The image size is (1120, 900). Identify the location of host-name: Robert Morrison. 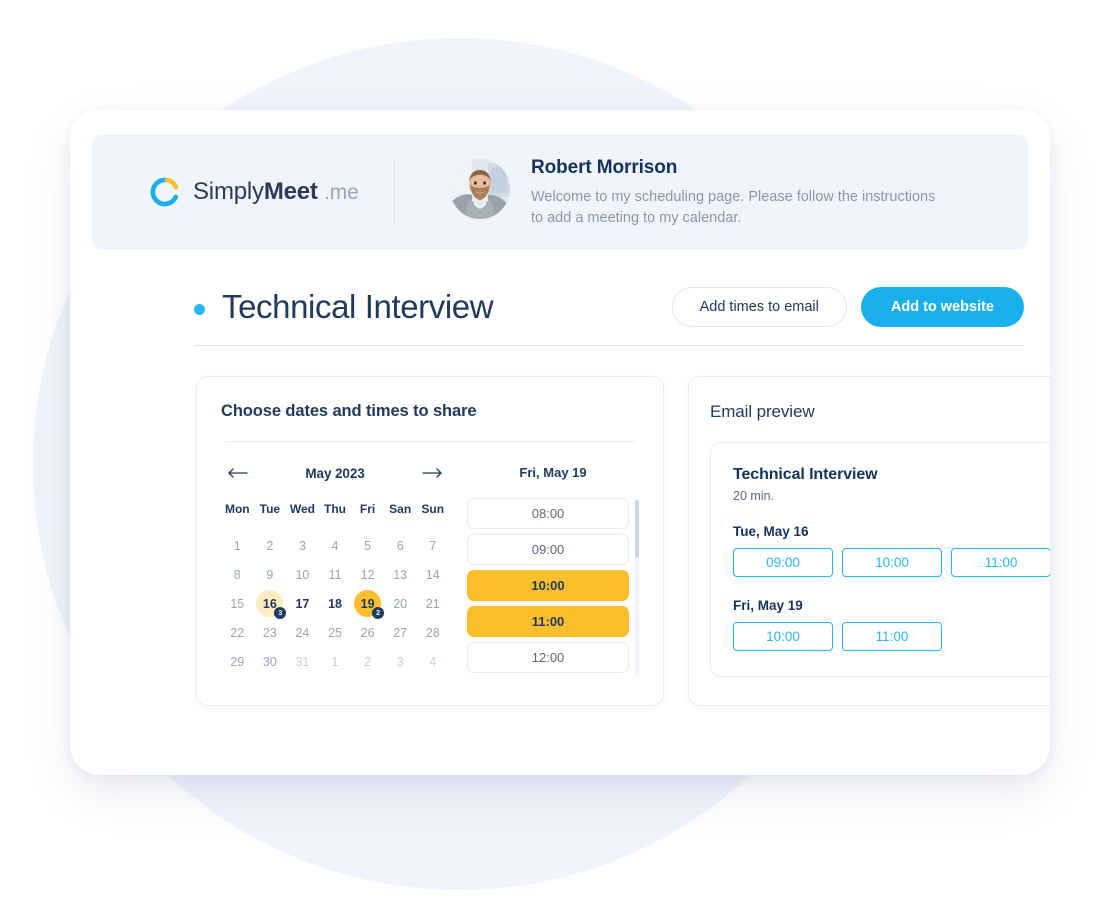
(604, 167).